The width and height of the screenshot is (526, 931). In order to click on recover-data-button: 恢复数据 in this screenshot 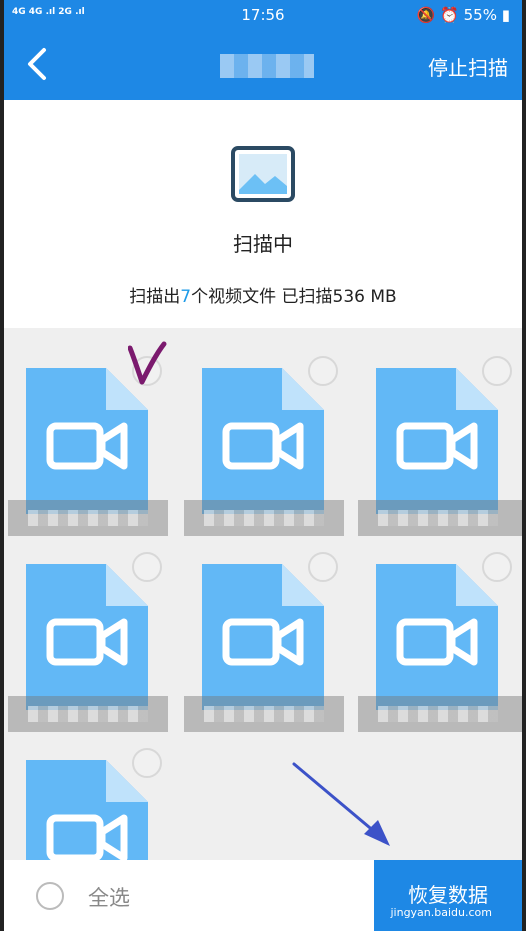, I will do `click(448, 895)`.